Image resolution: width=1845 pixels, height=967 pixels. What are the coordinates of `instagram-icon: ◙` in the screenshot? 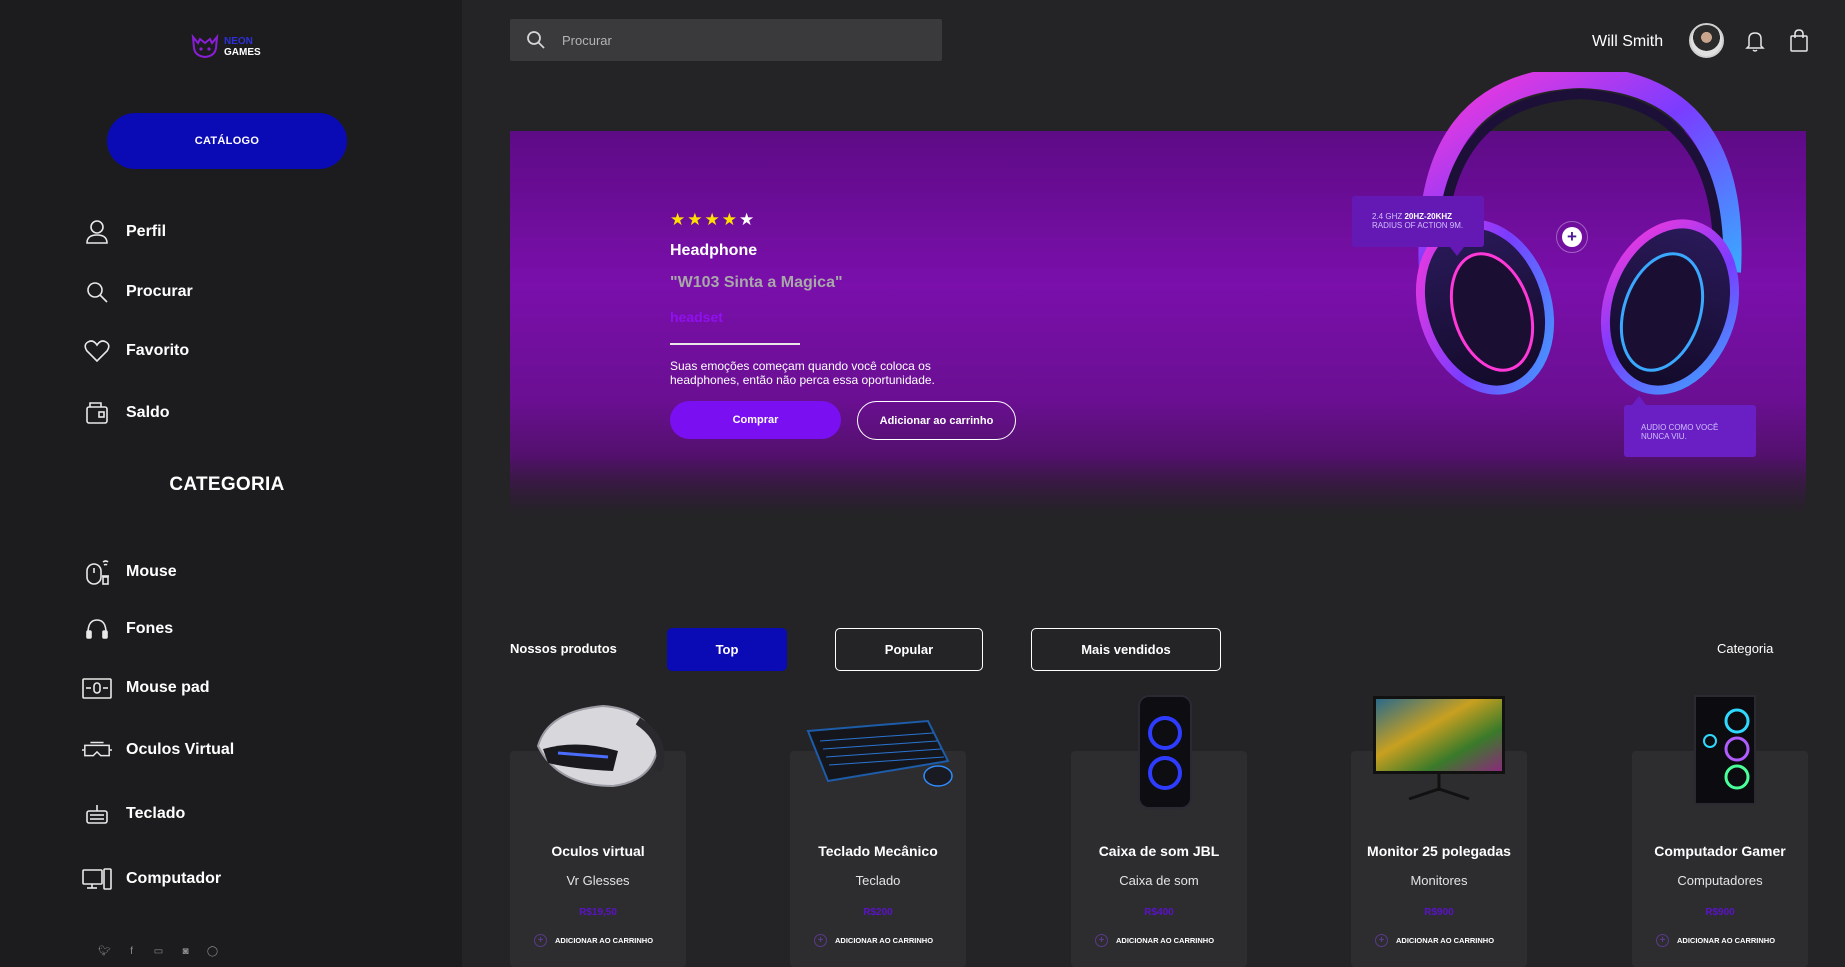 It's located at (185, 951).